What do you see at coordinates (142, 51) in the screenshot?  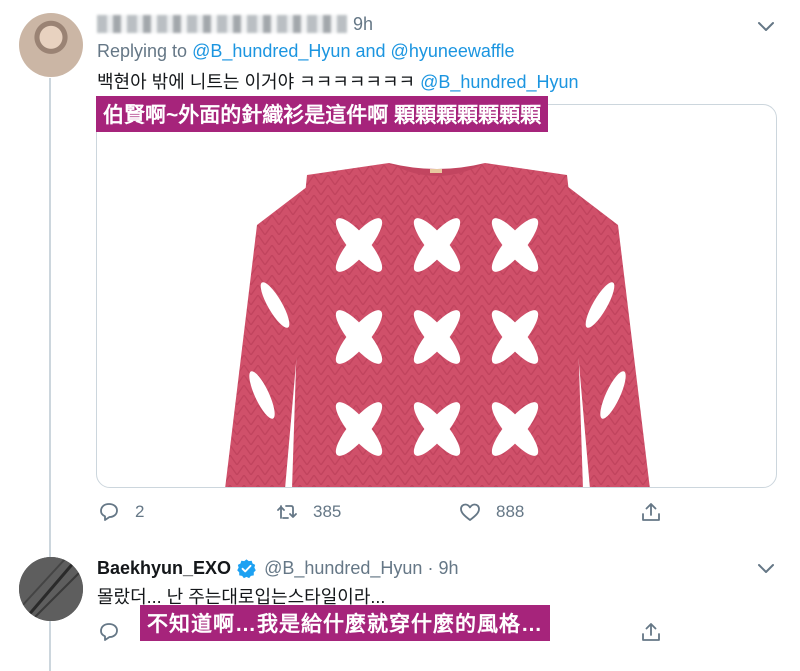 I see `replying-to-label: Replying to` at bounding box center [142, 51].